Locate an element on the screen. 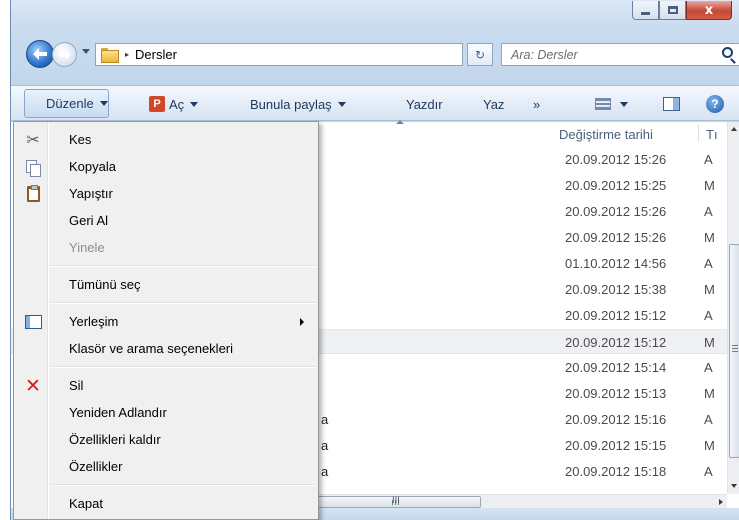 The height and width of the screenshot is (520, 739). menu-item-label: Kapat is located at coordinates (86, 503).